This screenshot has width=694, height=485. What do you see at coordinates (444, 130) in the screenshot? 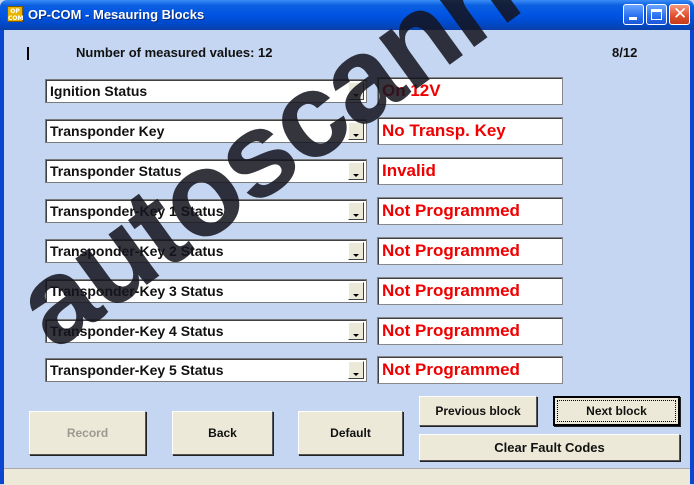
I see `measurement-value-text: No Transp. Key` at bounding box center [444, 130].